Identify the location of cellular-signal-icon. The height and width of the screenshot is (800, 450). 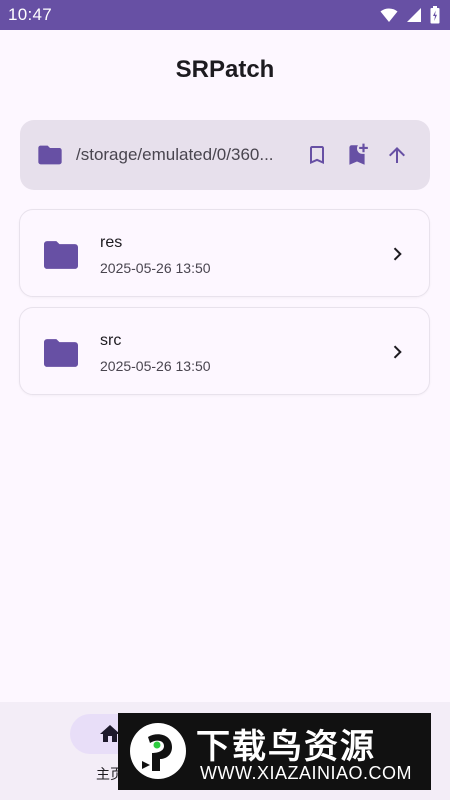
(414, 15).